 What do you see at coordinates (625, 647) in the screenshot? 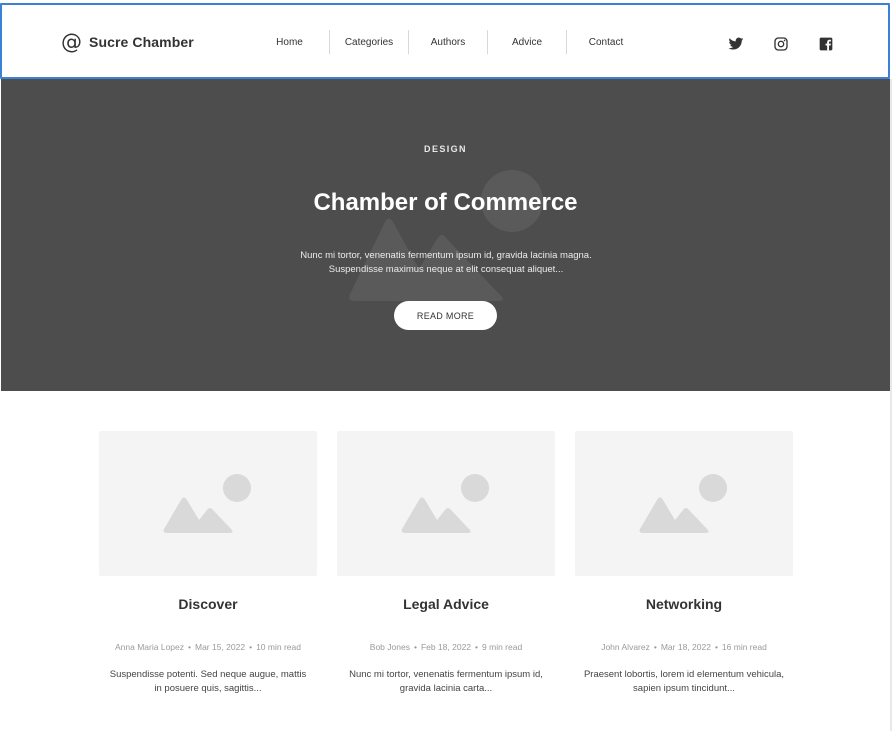
I see `card-author: John Alvarez` at bounding box center [625, 647].